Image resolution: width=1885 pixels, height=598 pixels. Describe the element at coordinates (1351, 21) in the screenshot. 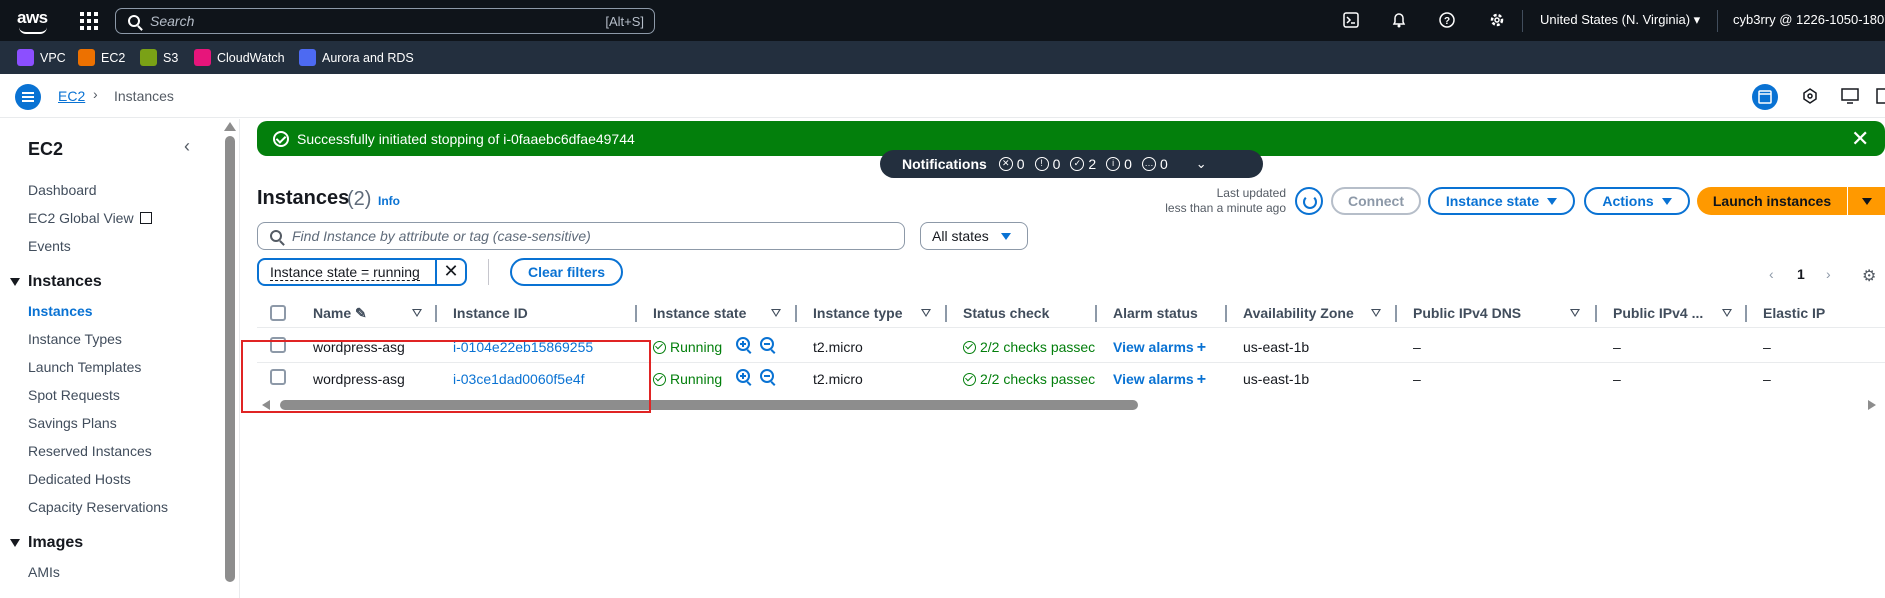

I see `cloudshell-icon` at that location.